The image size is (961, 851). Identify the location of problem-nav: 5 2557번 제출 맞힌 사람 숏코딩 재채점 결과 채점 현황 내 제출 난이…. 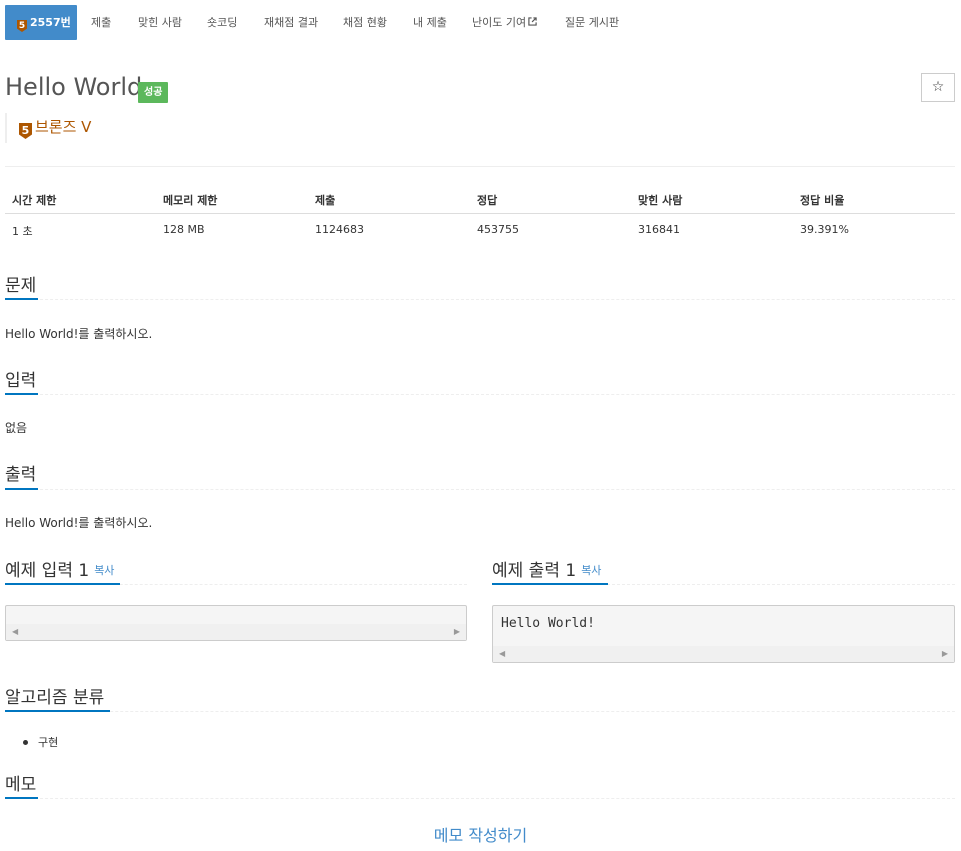
(480, 22).